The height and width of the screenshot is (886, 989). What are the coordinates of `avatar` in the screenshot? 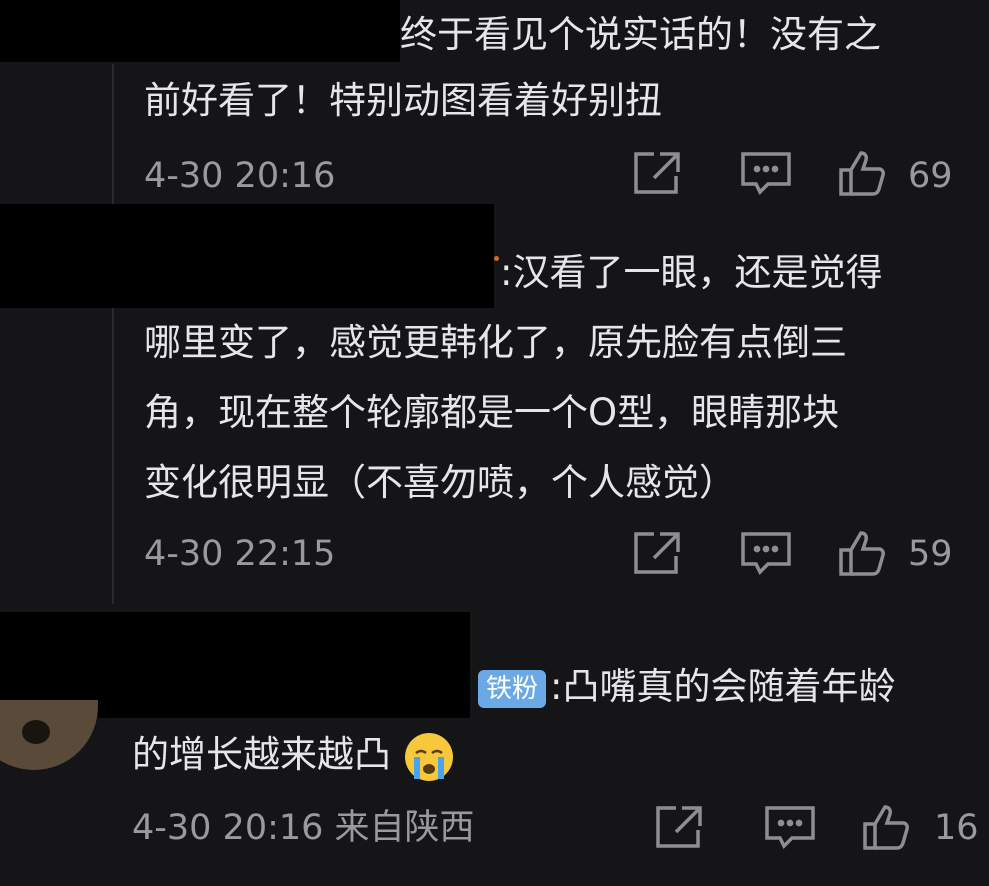 It's located at (49, 735).